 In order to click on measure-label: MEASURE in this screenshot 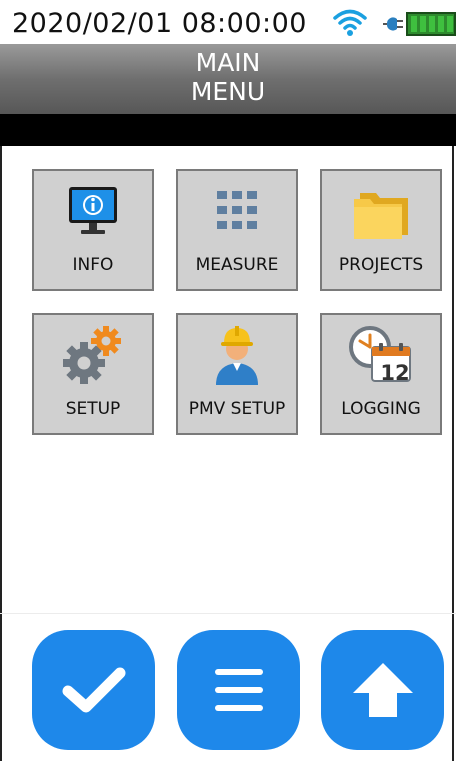, I will do `click(237, 265)`.